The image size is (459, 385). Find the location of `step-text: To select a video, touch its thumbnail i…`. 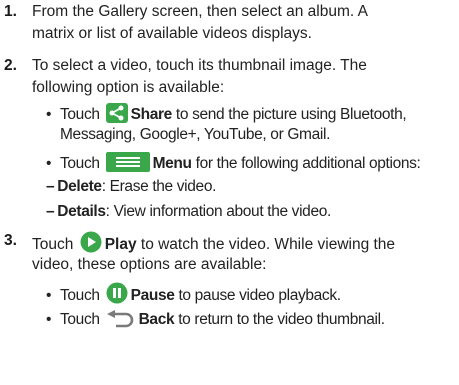

step-text: To select a video, touch its thumbnail i… is located at coordinates (199, 65).